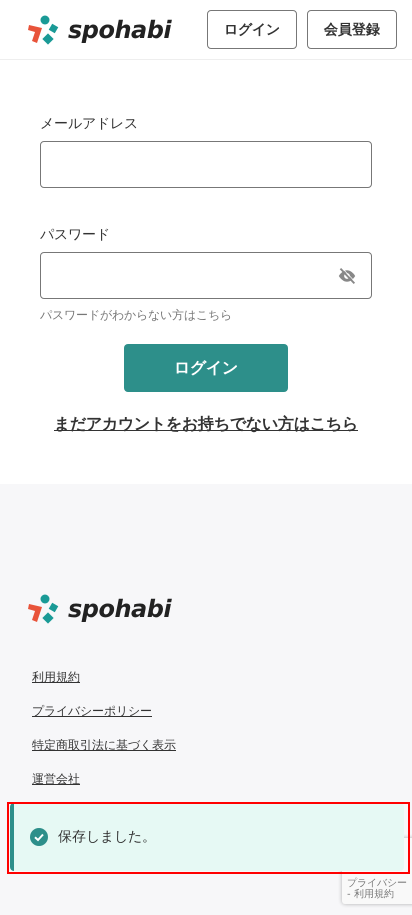  What do you see at coordinates (75, 235) in the screenshot?
I see `field-label: パスワード` at bounding box center [75, 235].